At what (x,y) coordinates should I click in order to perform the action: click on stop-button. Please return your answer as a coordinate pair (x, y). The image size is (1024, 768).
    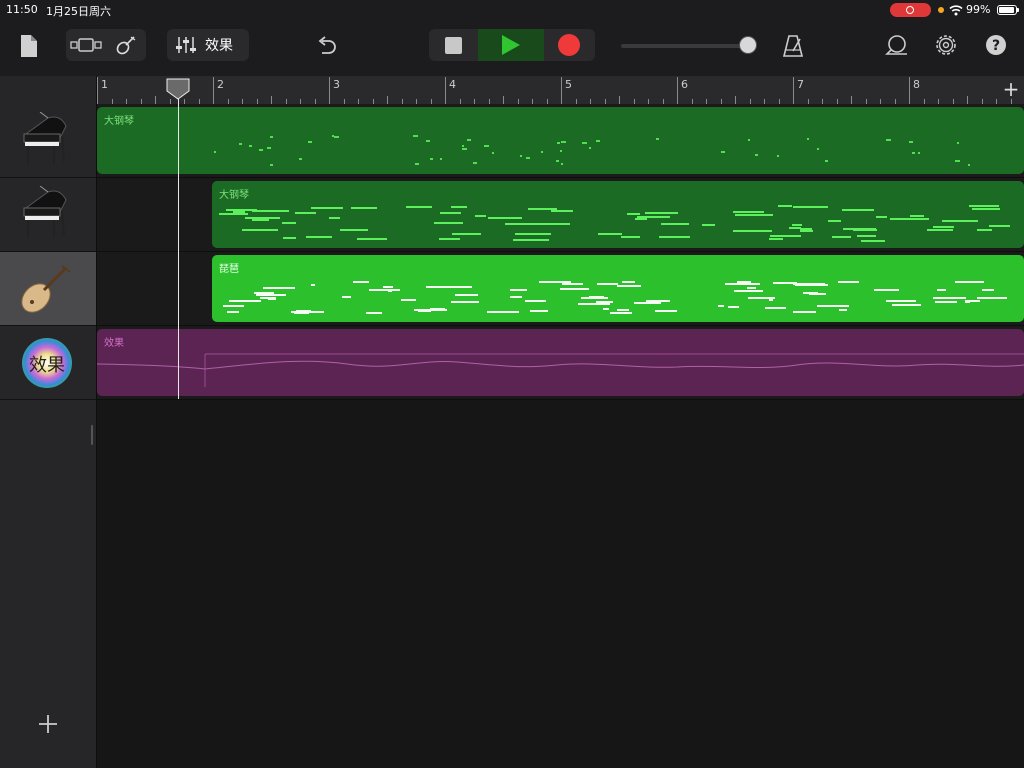
    Looking at the image, I should click on (453, 45).